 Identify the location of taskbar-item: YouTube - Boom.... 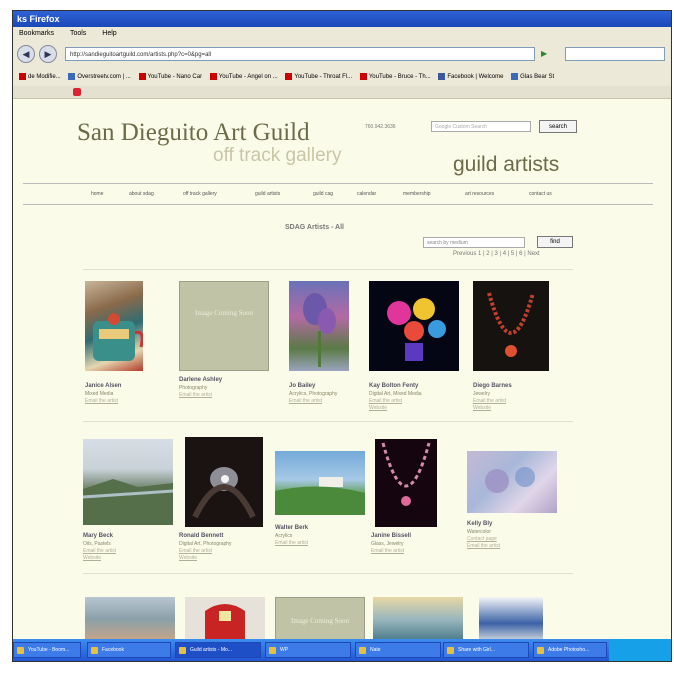
(47, 650).